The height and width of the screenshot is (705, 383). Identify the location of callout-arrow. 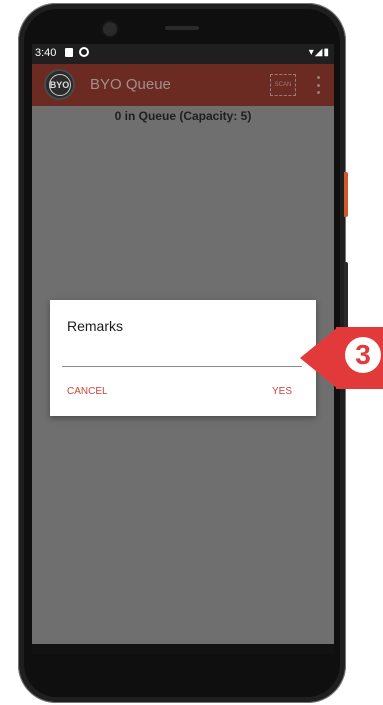
(319, 358).